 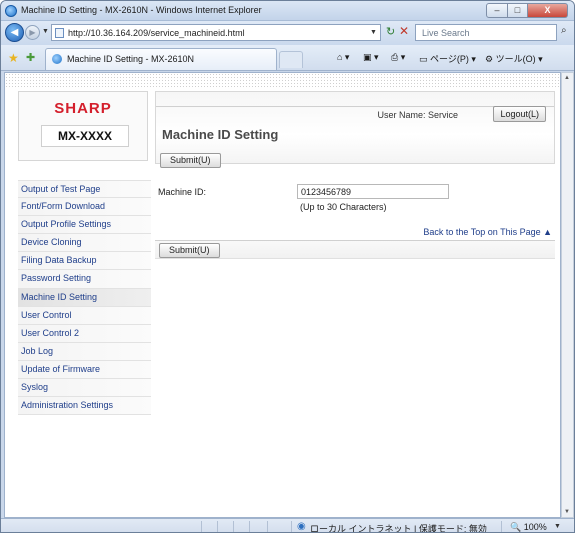 I want to click on tab-title: Machine ID Setting - MX-2610N, so click(x=131, y=59).